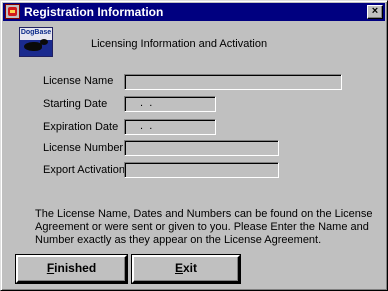  What do you see at coordinates (178, 268) in the screenshot?
I see `exit-mnemonic: E` at bounding box center [178, 268].